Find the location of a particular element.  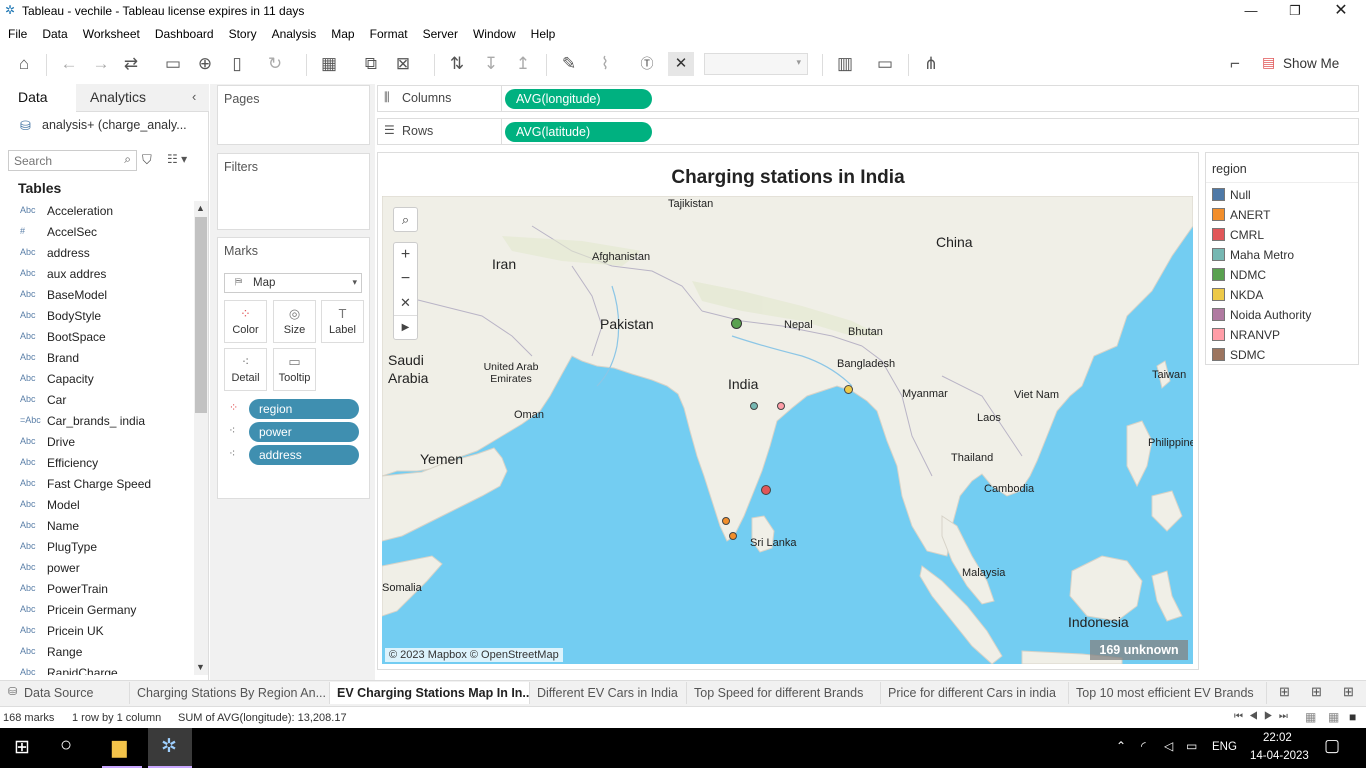

address-pill: address is located at coordinates (304, 455).